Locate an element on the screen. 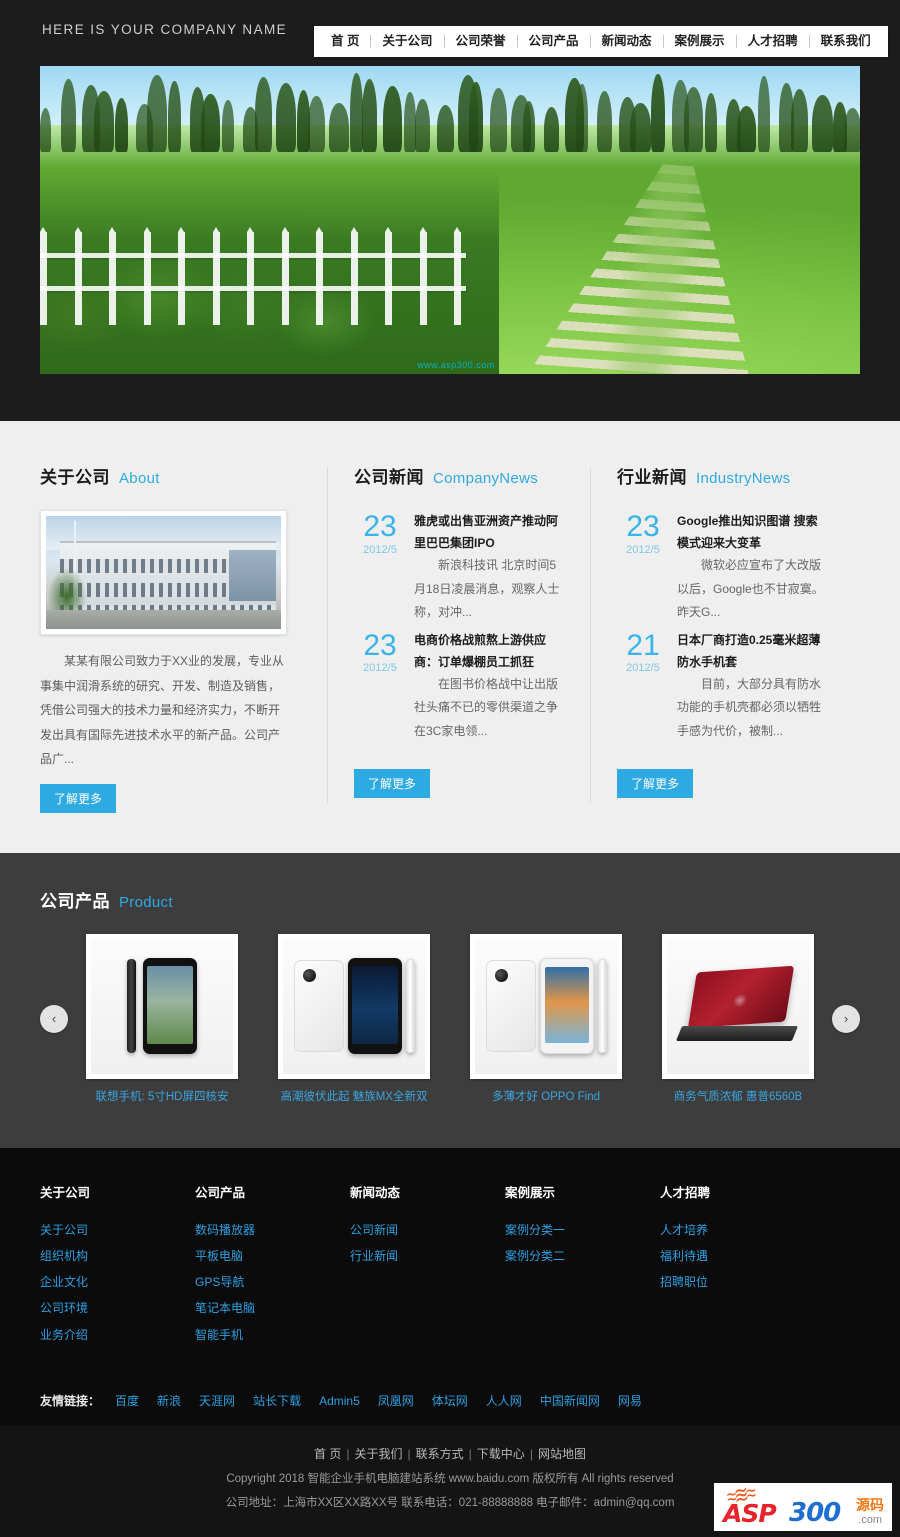 This screenshot has width=900, height=1537. news-title: Google推出知识图谱 搜索模式迎来大变革 is located at coordinates (752, 532).